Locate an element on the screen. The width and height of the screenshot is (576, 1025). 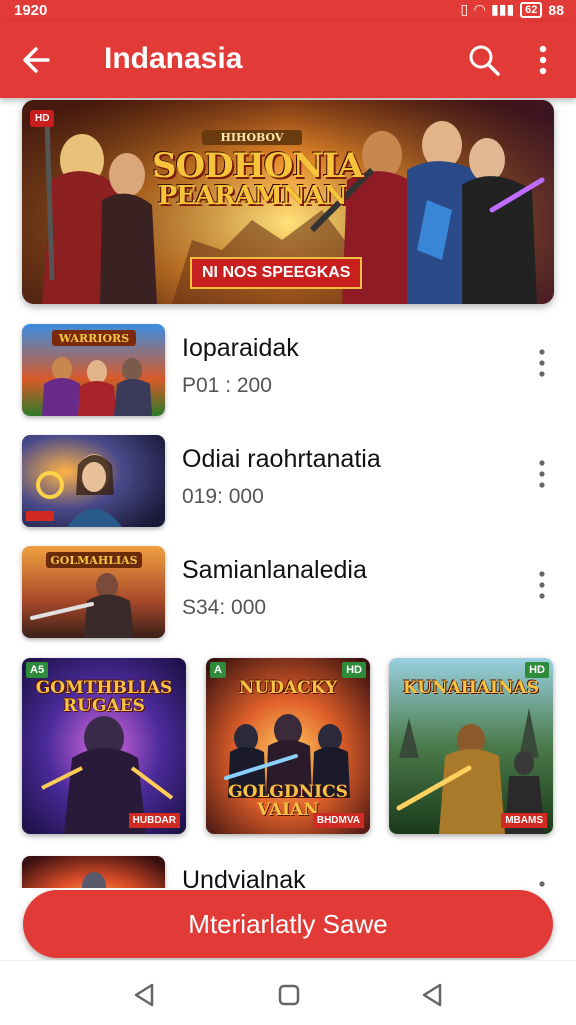
signal-icon: ▮▮▮ is located at coordinates (503, 9).